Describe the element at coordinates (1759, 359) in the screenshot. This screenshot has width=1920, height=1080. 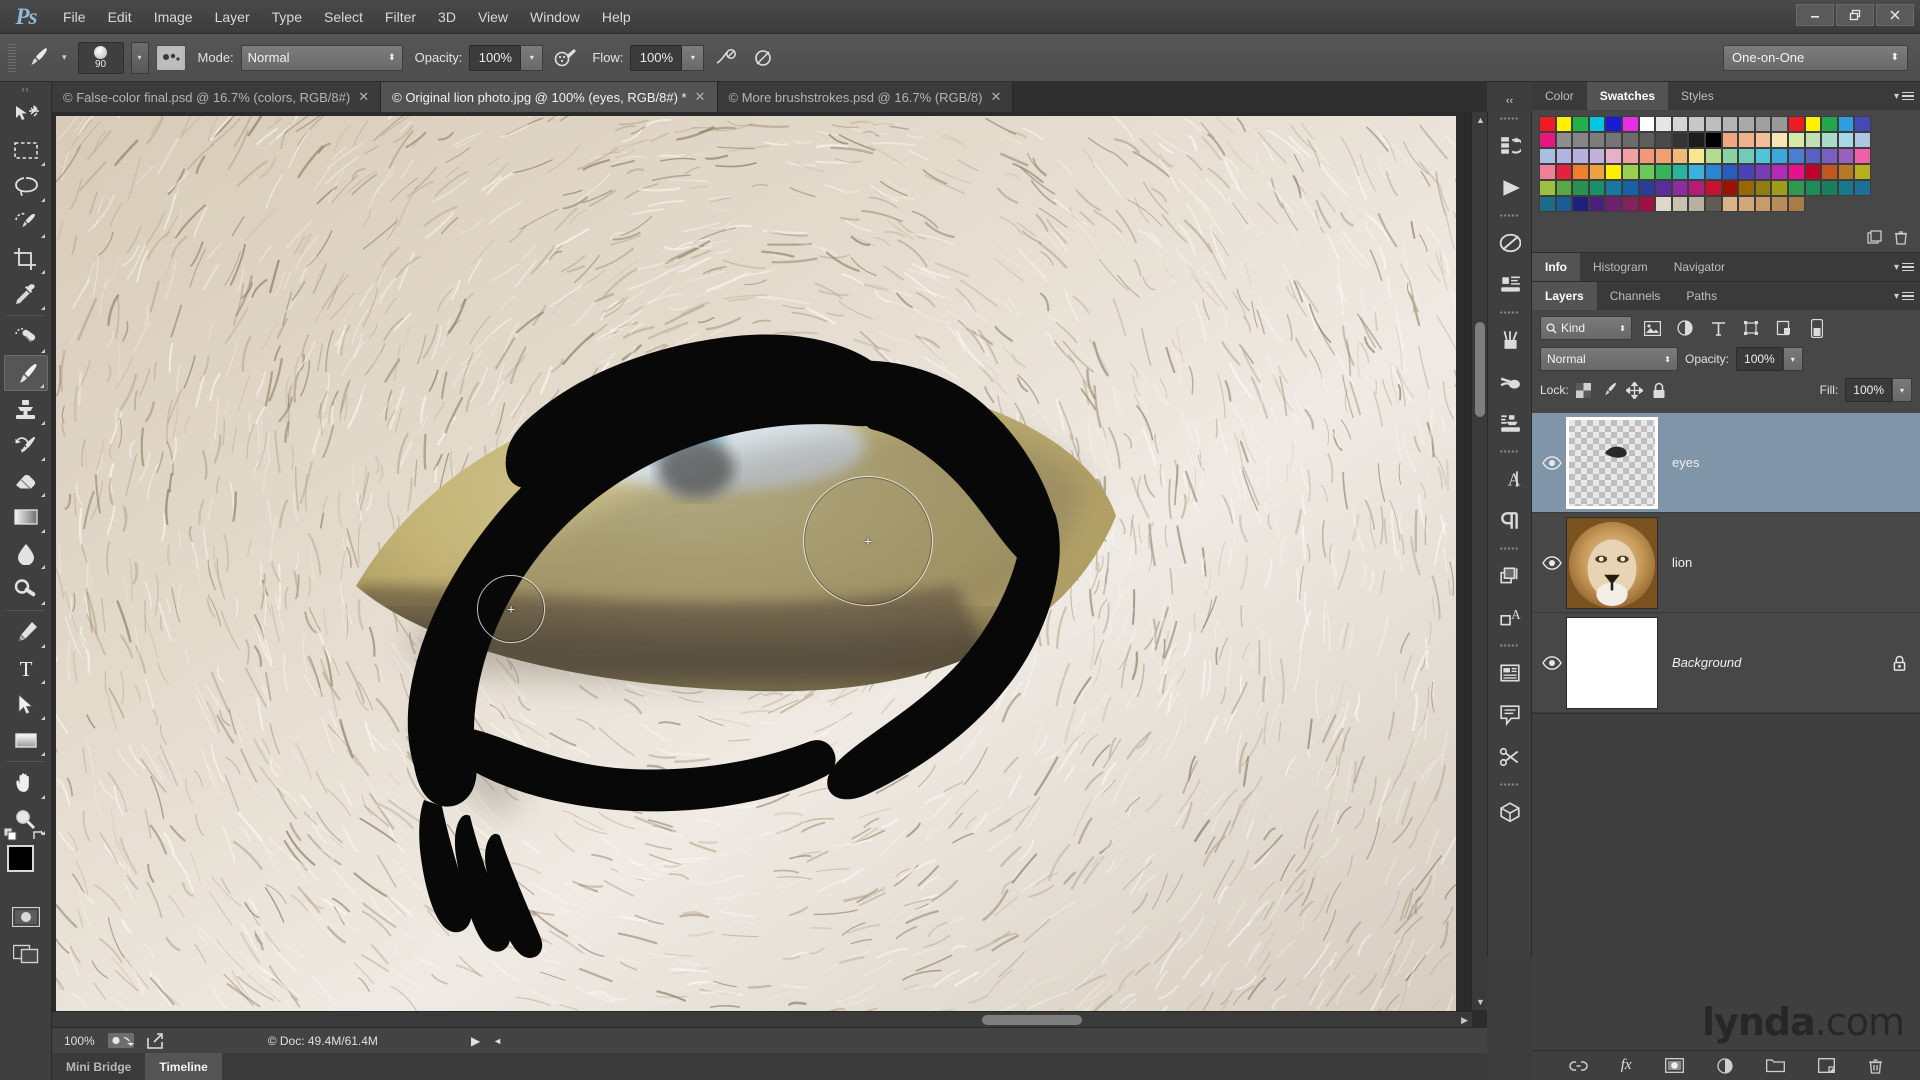
I see `layer-opacity-input: 100%` at that location.